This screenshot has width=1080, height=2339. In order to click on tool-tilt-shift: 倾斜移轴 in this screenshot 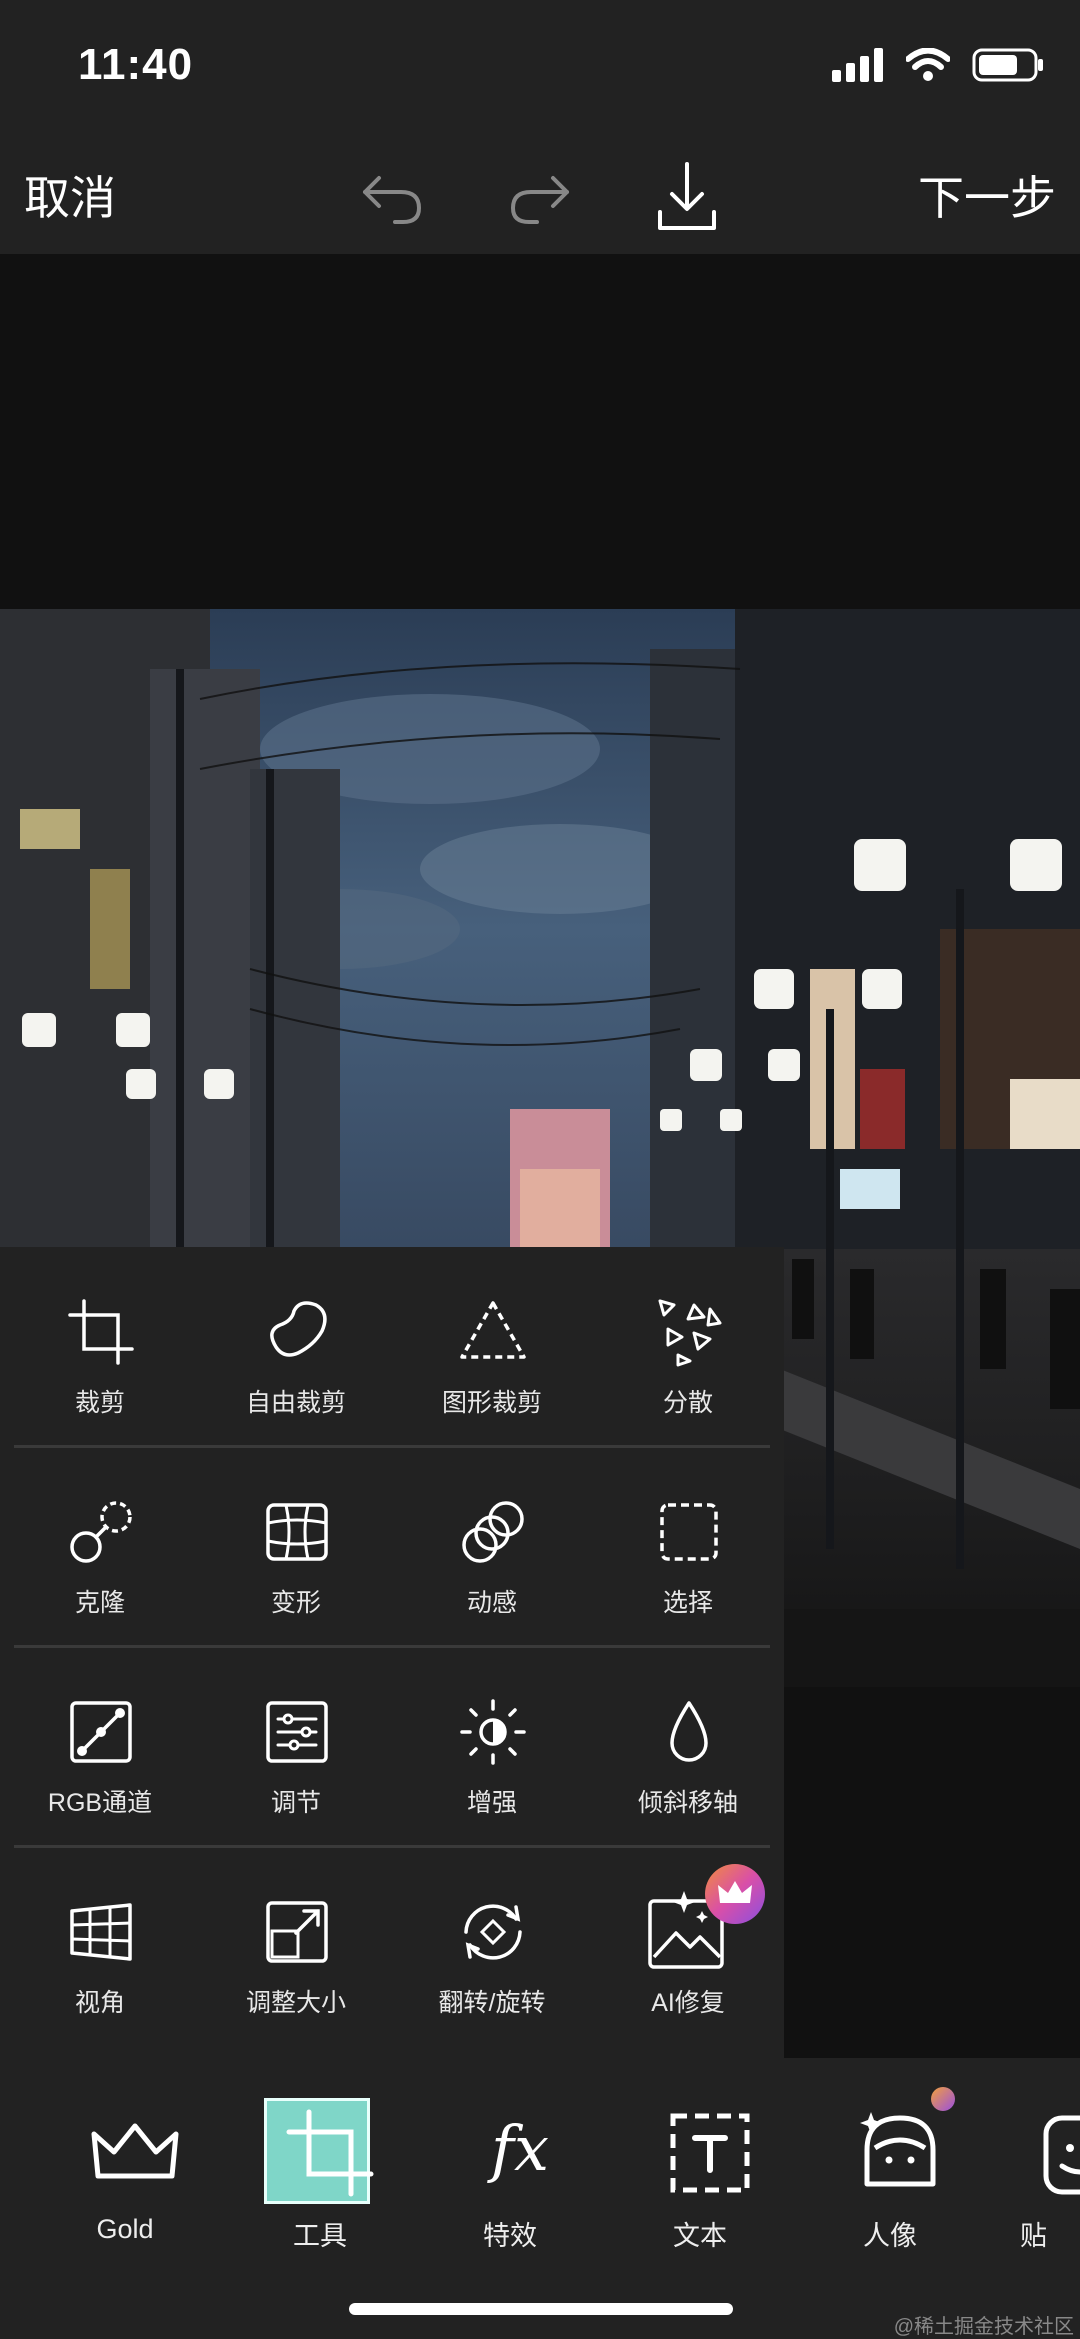, I will do `click(688, 1747)`.